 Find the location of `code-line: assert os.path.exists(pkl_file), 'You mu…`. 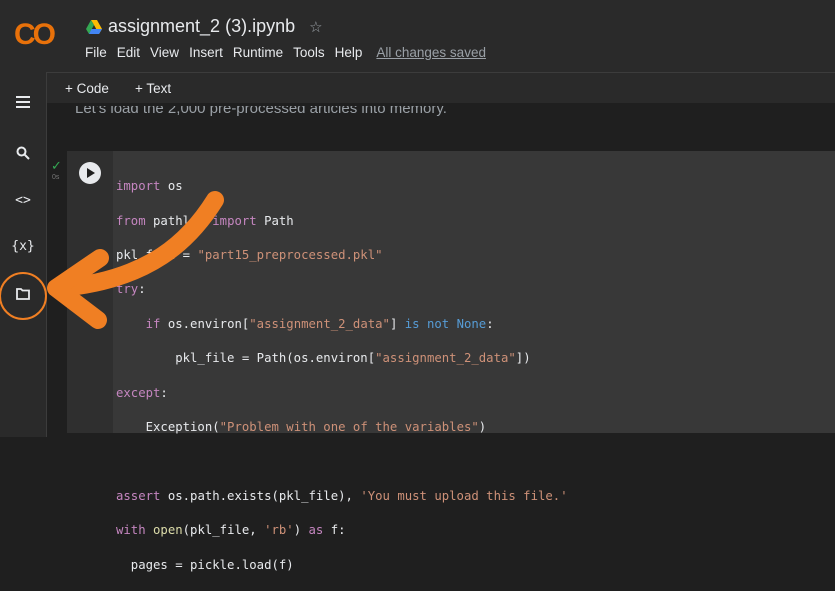

code-line: assert os.path.exists(pkl_file), 'You mu… is located at coordinates (342, 495).